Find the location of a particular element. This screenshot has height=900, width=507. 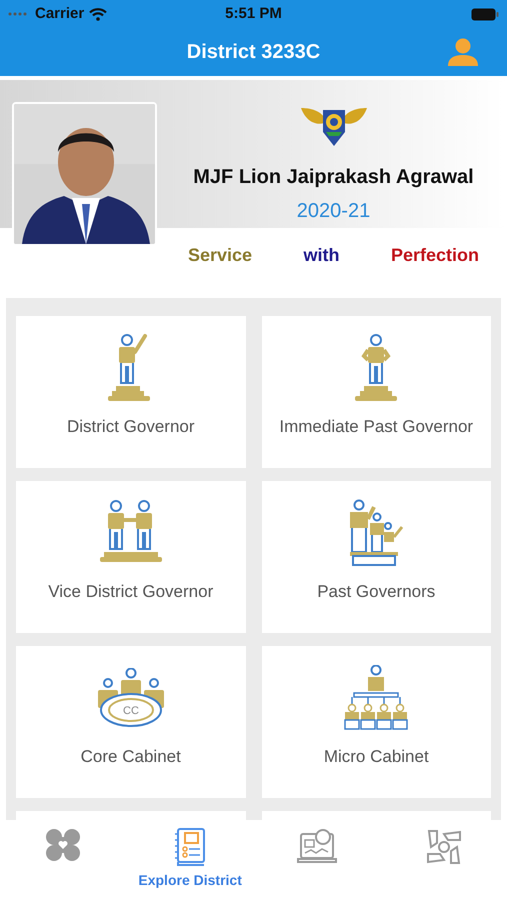

podium-group-icon is located at coordinates (377, 533).